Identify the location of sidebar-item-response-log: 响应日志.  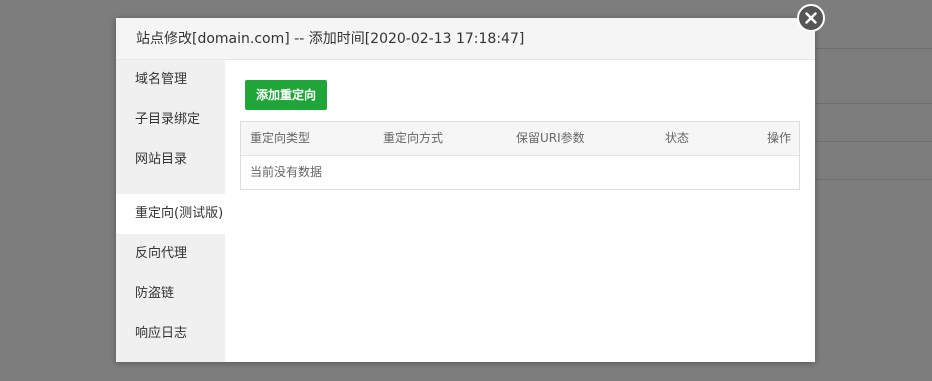
(170, 334).